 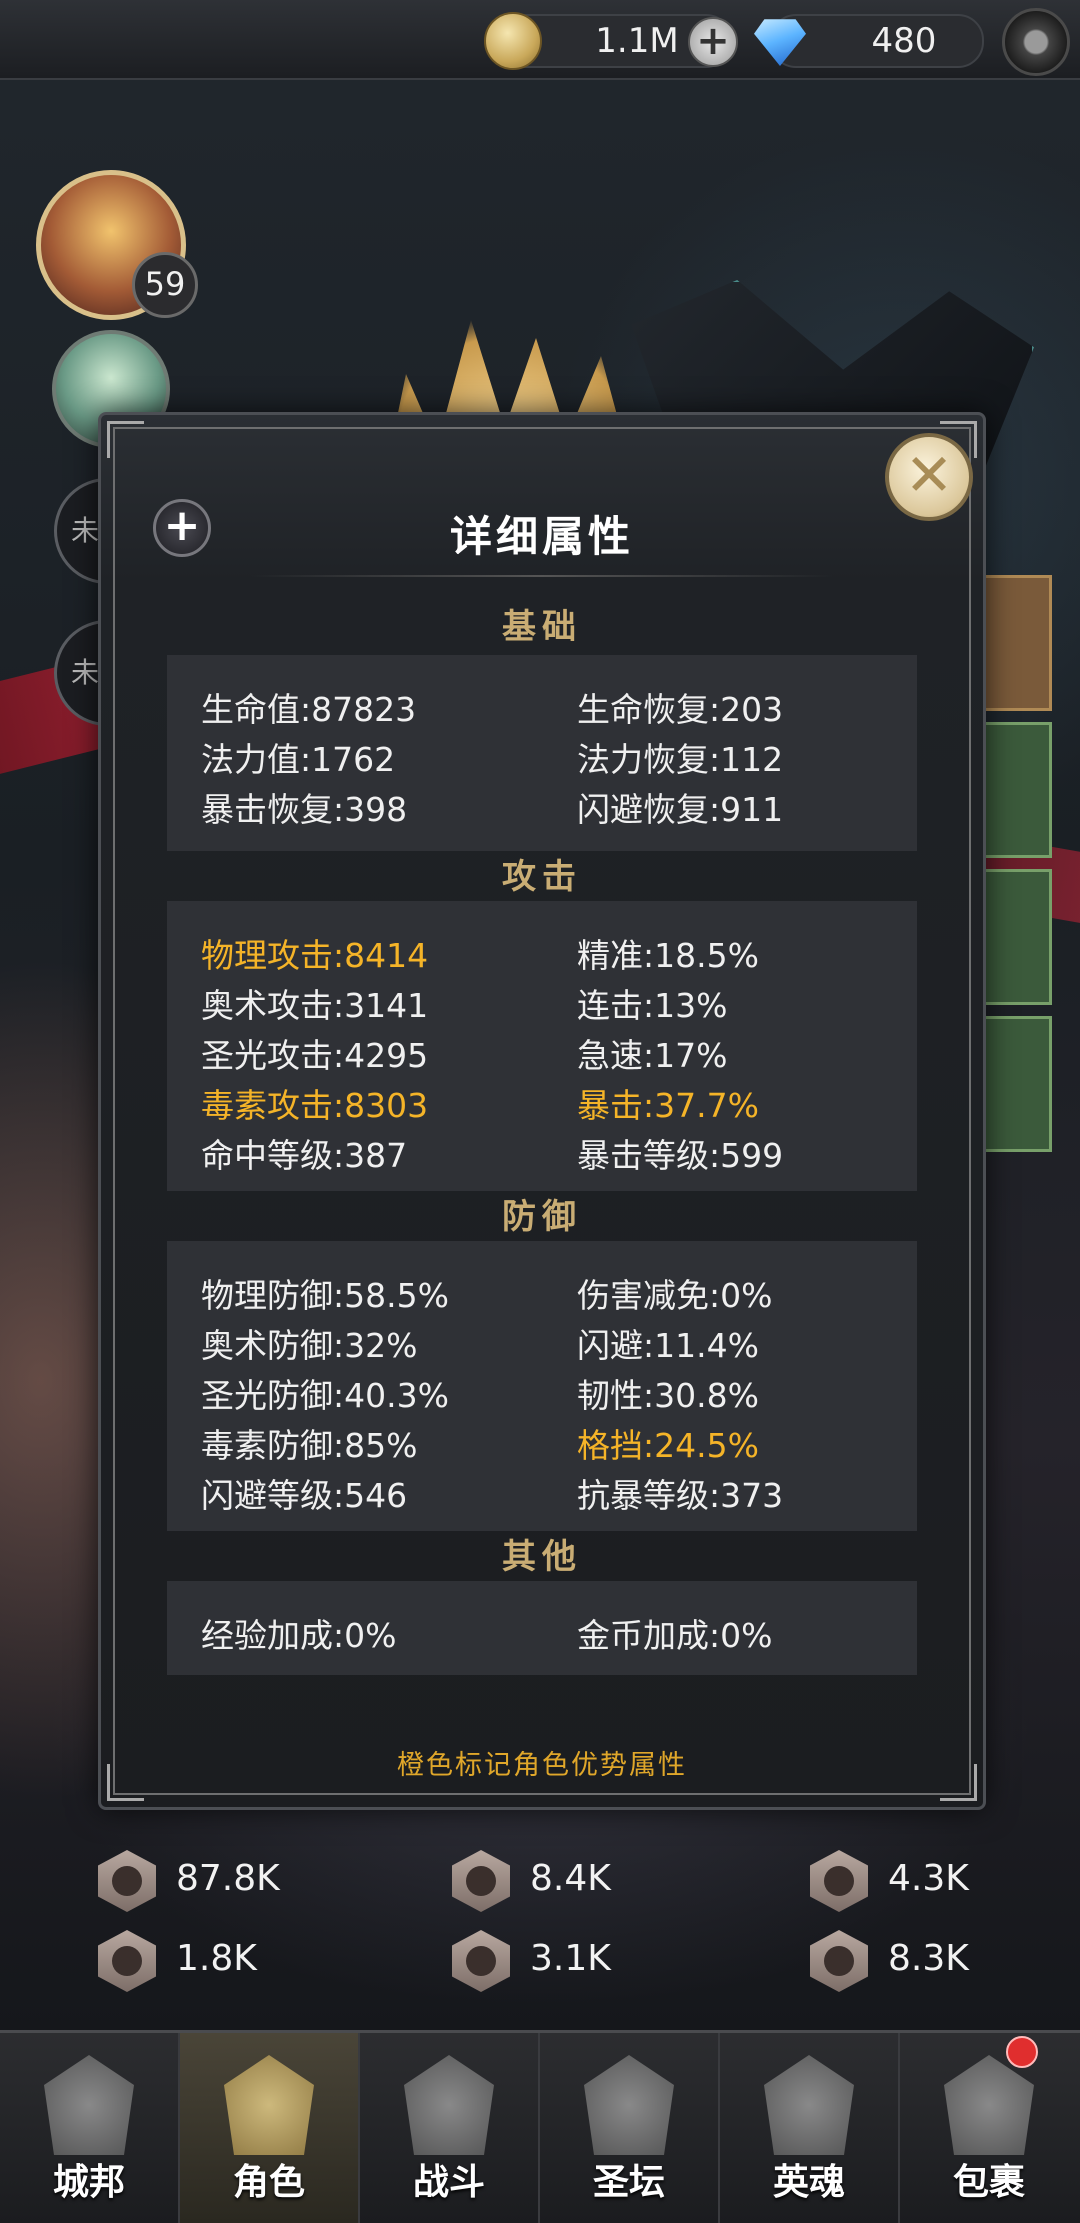 I want to click on top-resource-bar: 1.1M + 480, so click(x=540, y=40).